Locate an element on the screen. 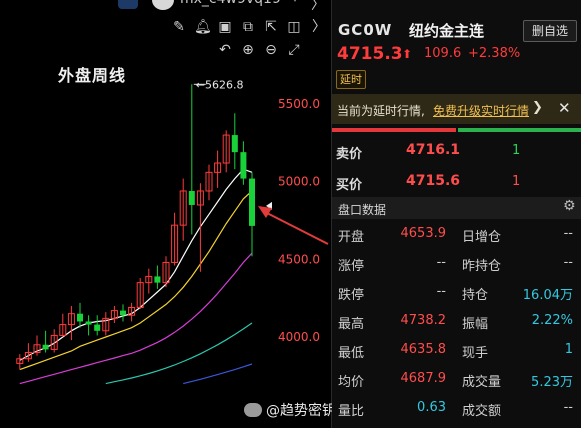 This screenshot has width=581, height=428. annotation-arrowhead is located at coordinates (265, 212).